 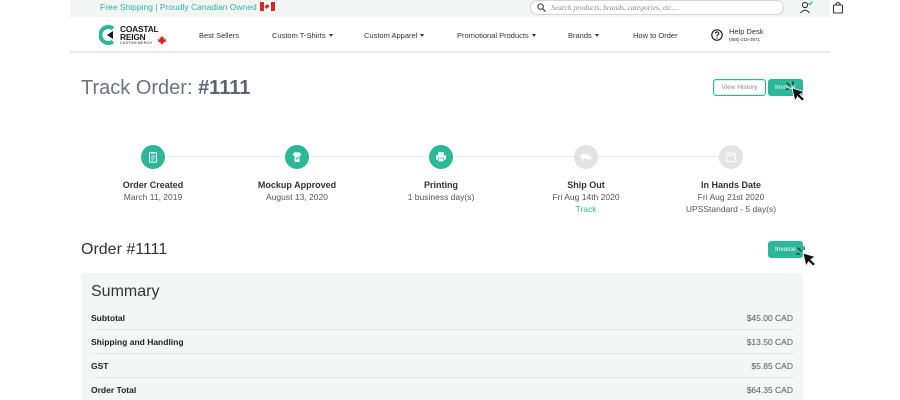 What do you see at coordinates (731, 209) in the screenshot?
I see `step-shipping-method: UPSStandard - 5 day(s)` at bounding box center [731, 209].